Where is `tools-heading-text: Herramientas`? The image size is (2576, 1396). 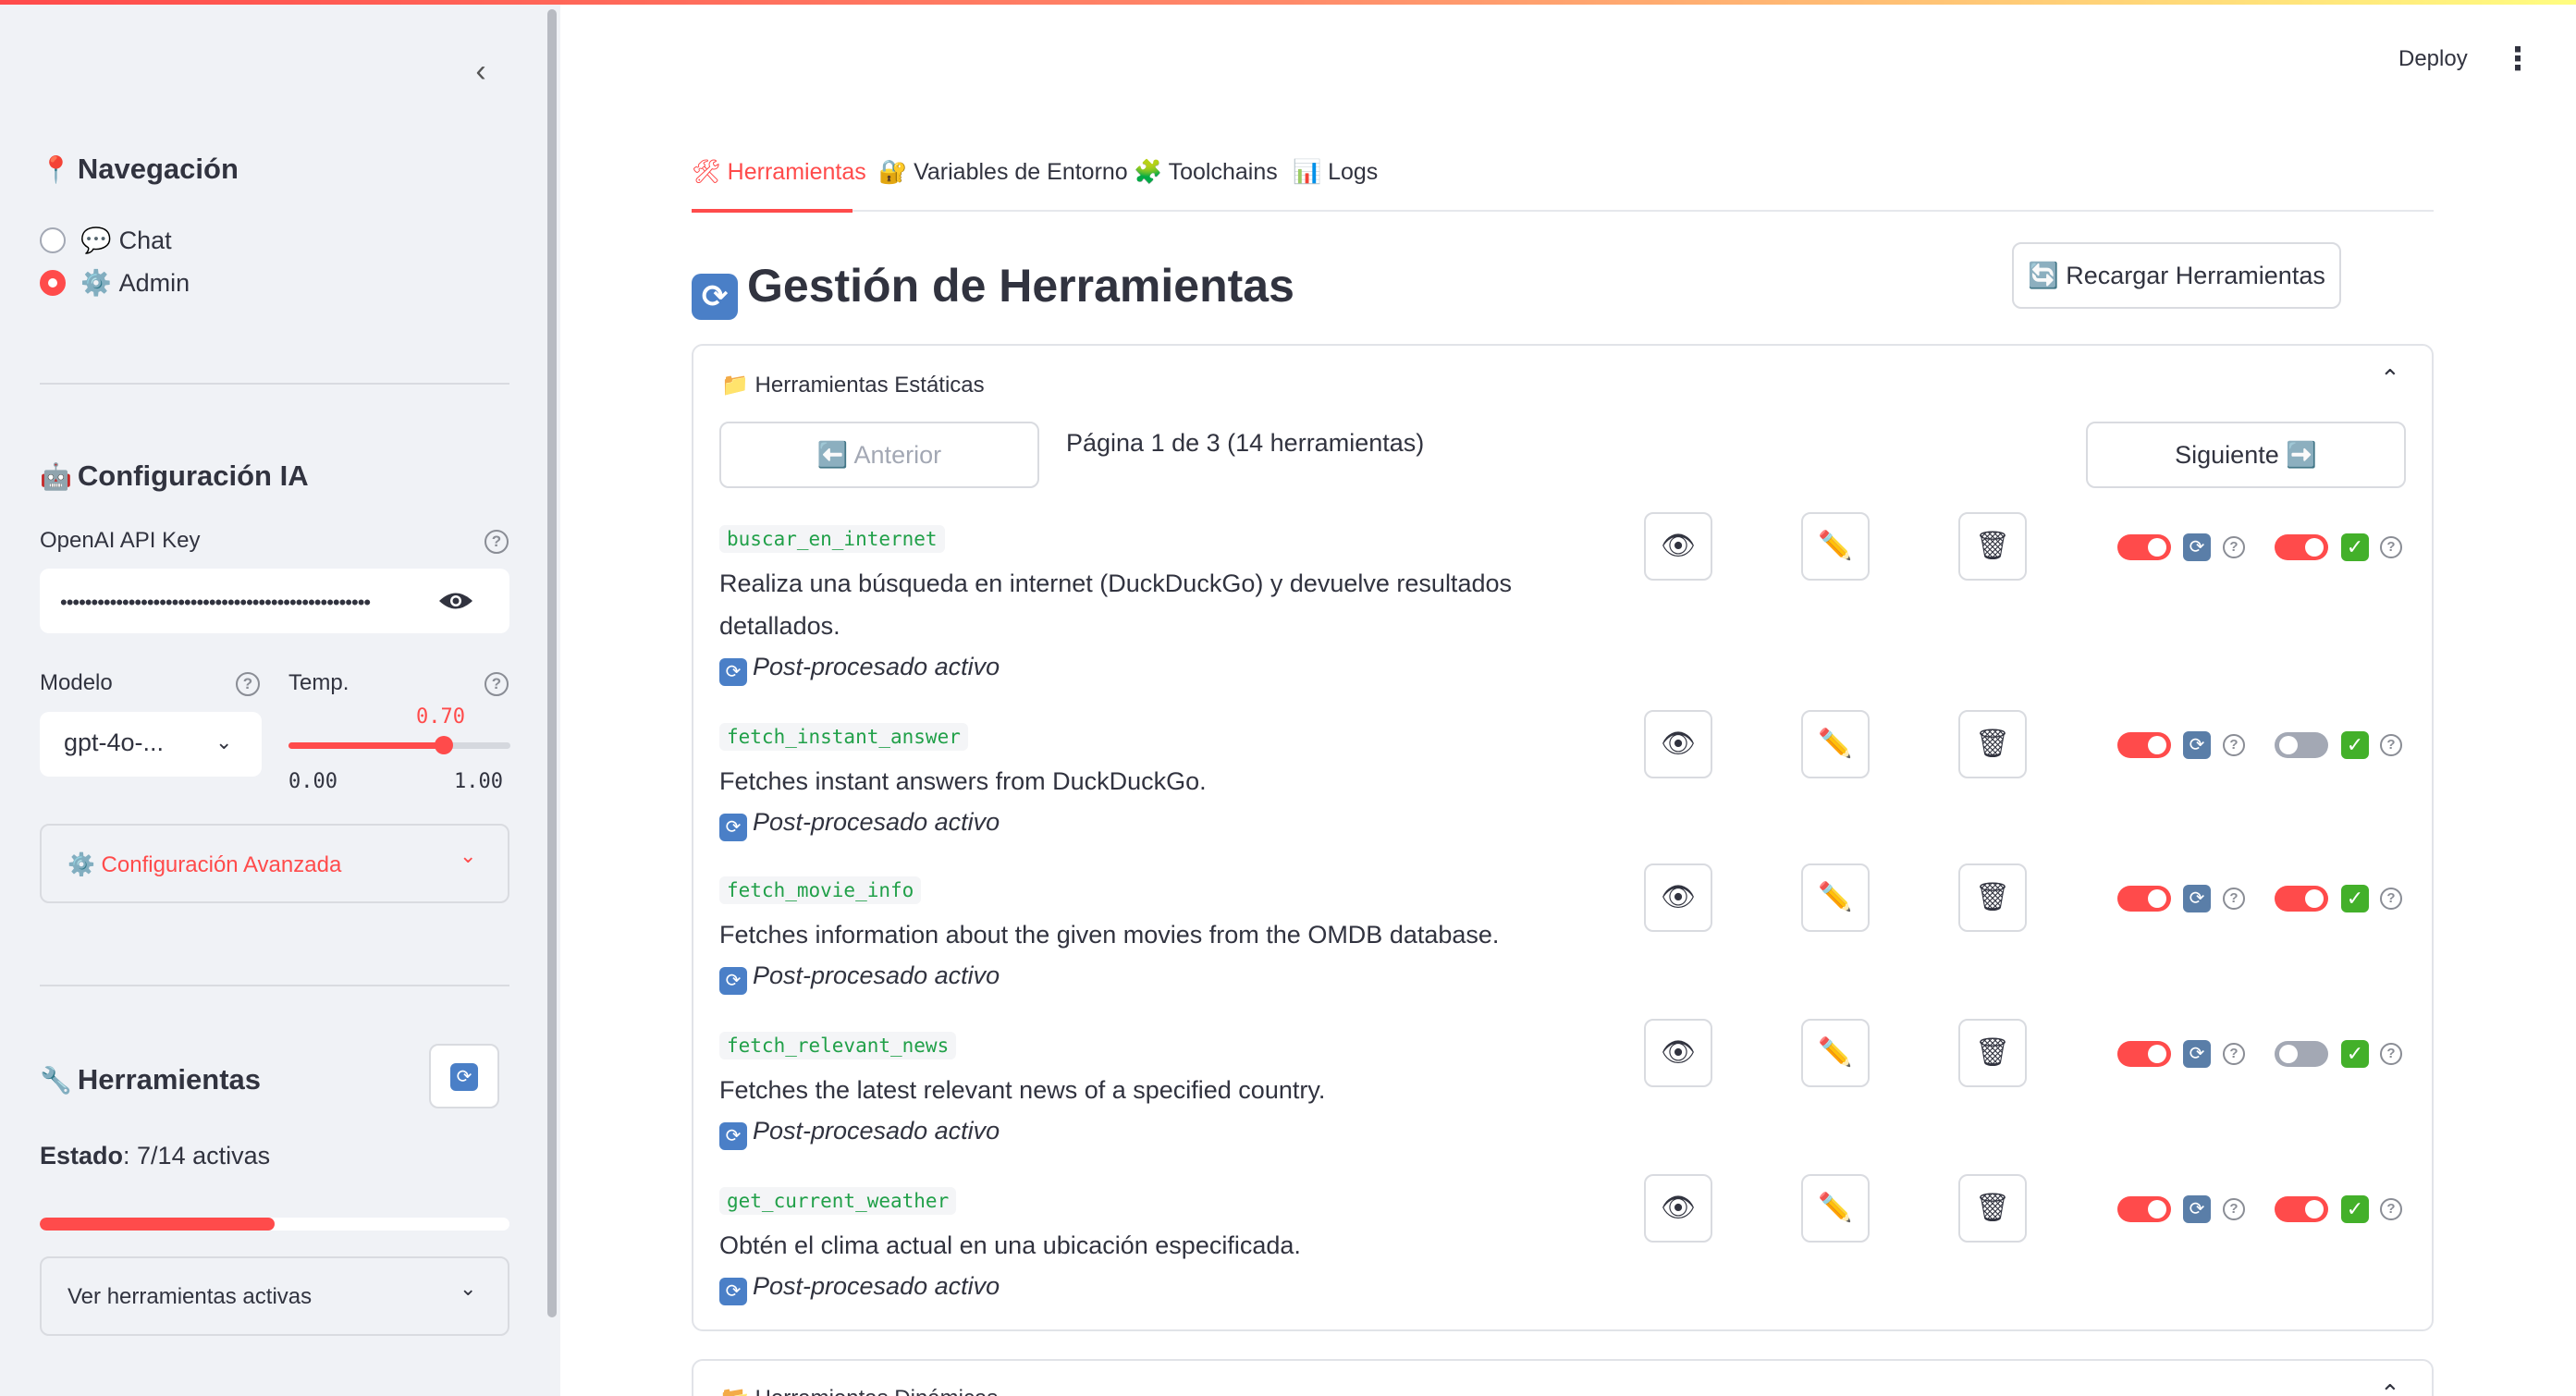
tools-heading-text: Herramientas is located at coordinates (169, 1079).